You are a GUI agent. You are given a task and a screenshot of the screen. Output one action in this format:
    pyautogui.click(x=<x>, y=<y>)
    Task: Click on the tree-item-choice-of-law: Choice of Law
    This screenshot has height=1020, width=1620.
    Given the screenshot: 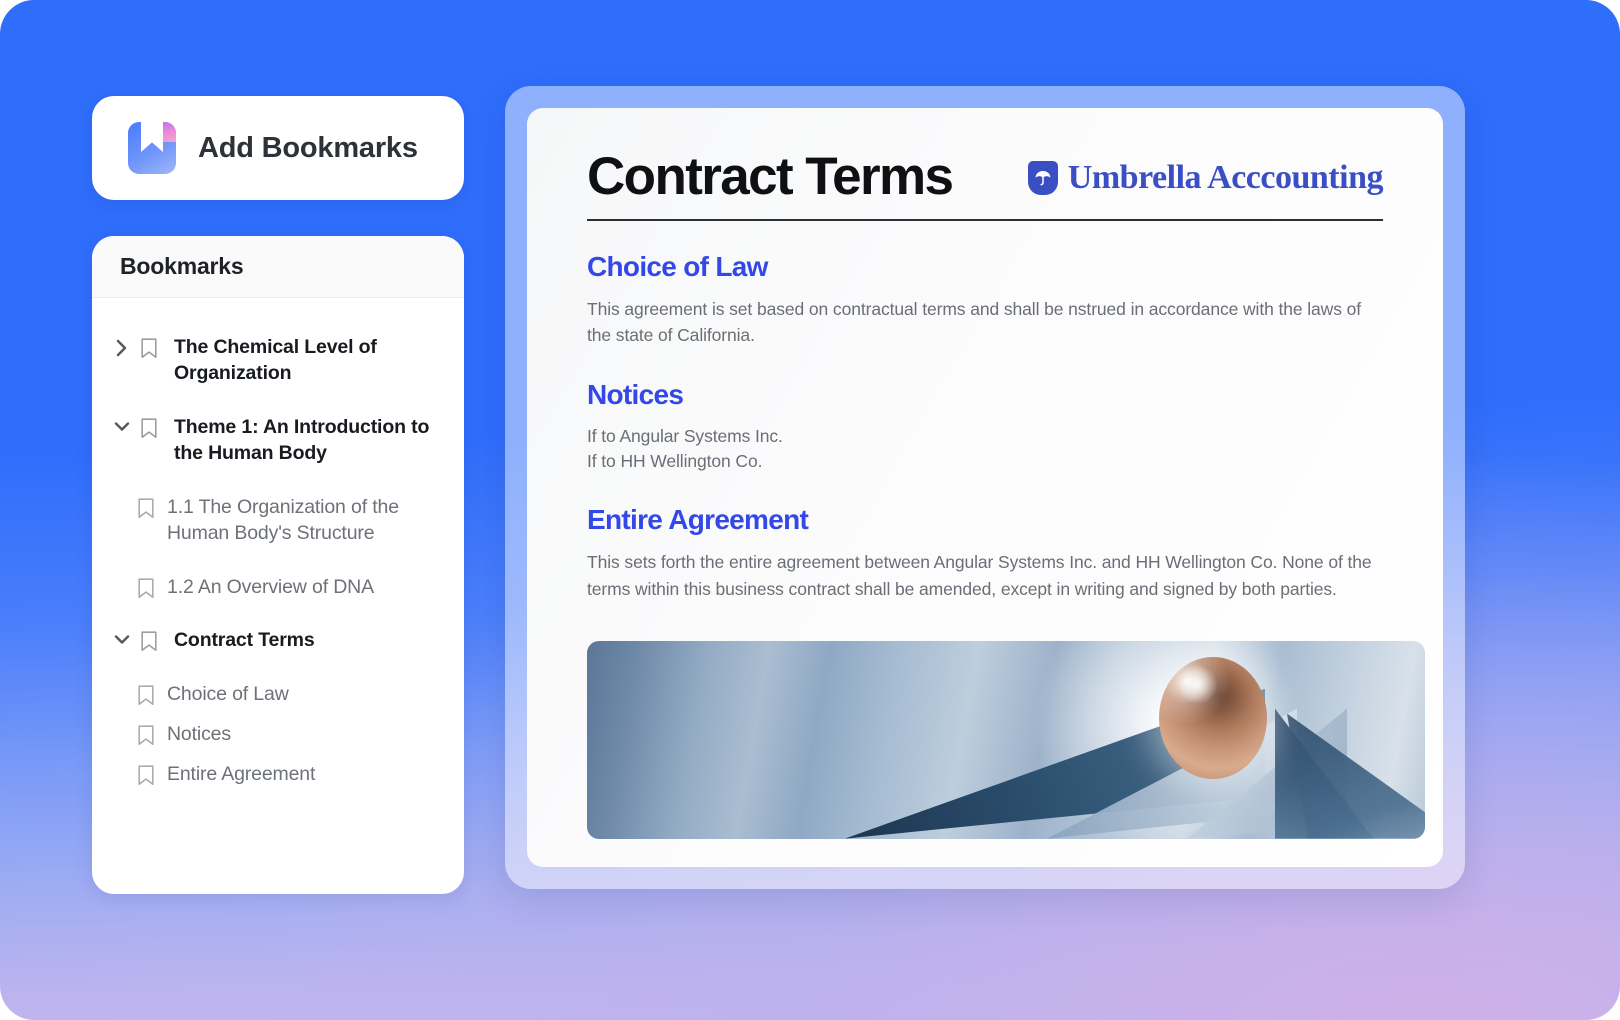 What is the action you would take?
    pyautogui.click(x=278, y=695)
    